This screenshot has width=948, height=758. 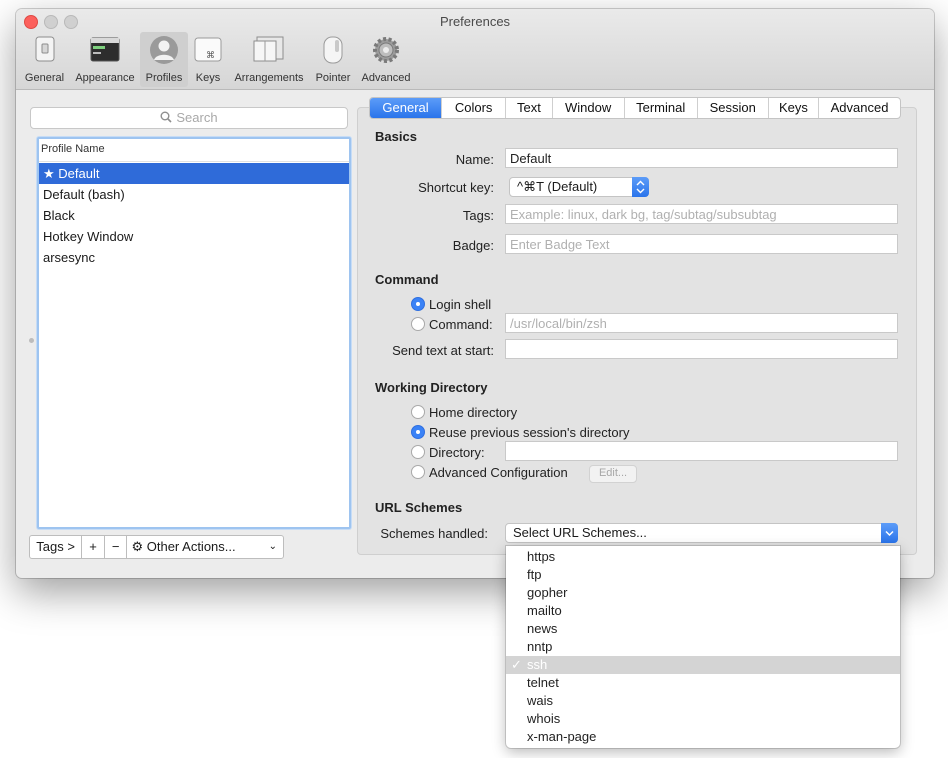 What do you see at coordinates (557, 186) in the screenshot?
I see `shortcut-key-value: ^⌘T (Default)` at bounding box center [557, 186].